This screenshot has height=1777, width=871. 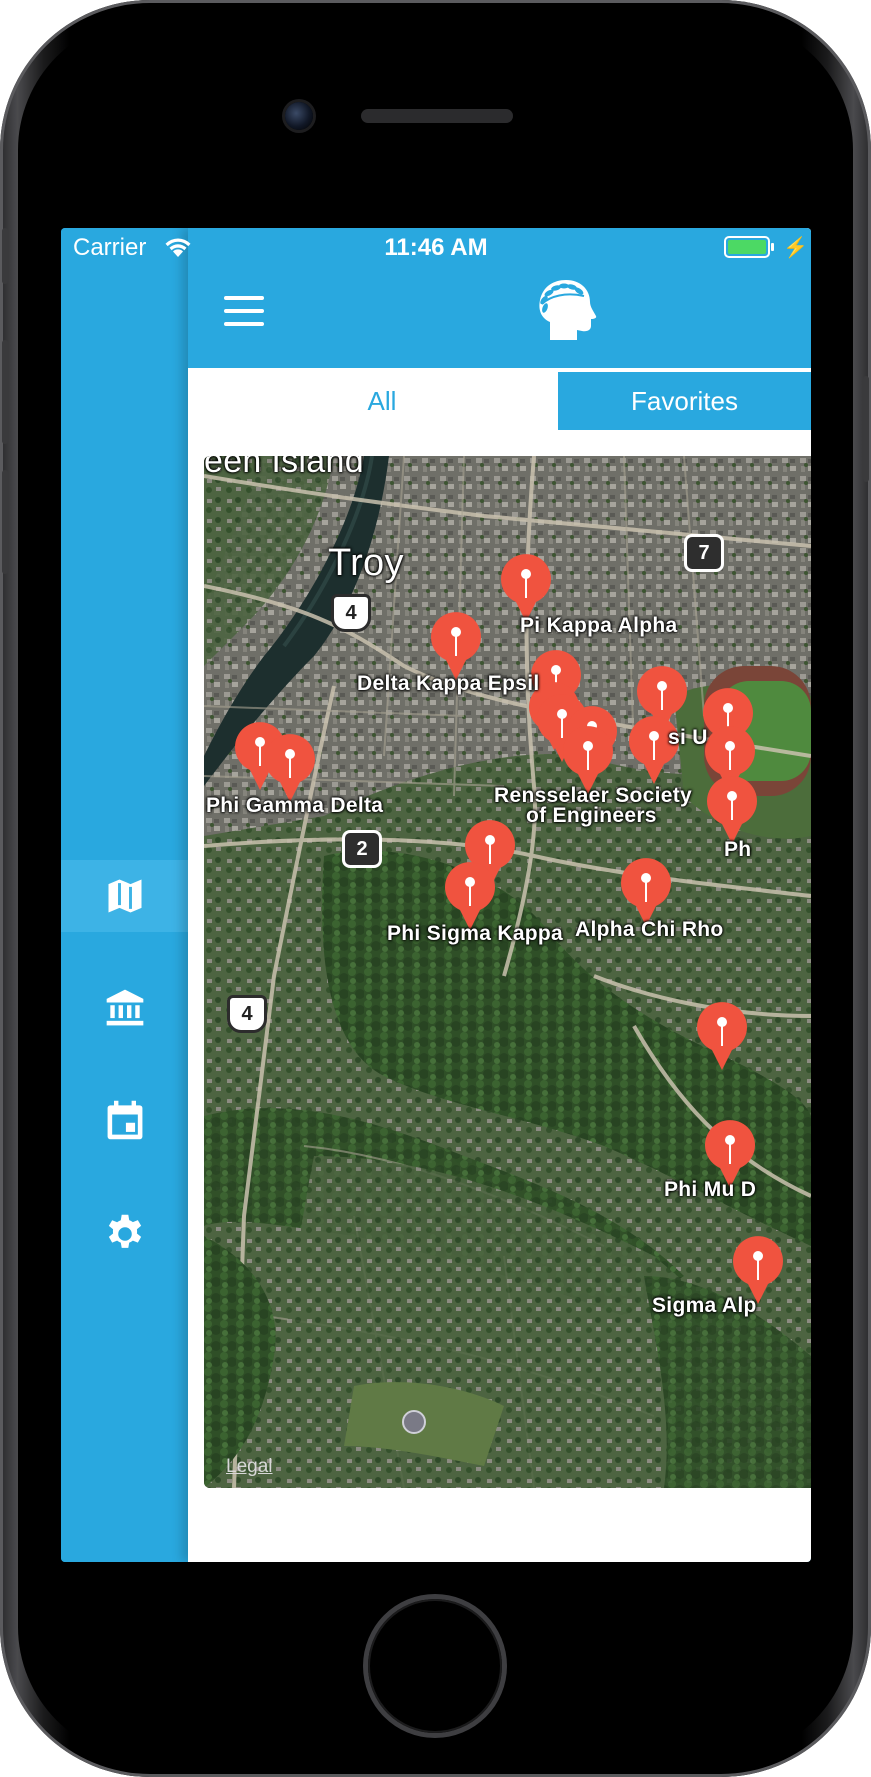 I want to click on volume-up-button, so click(x=5, y=392).